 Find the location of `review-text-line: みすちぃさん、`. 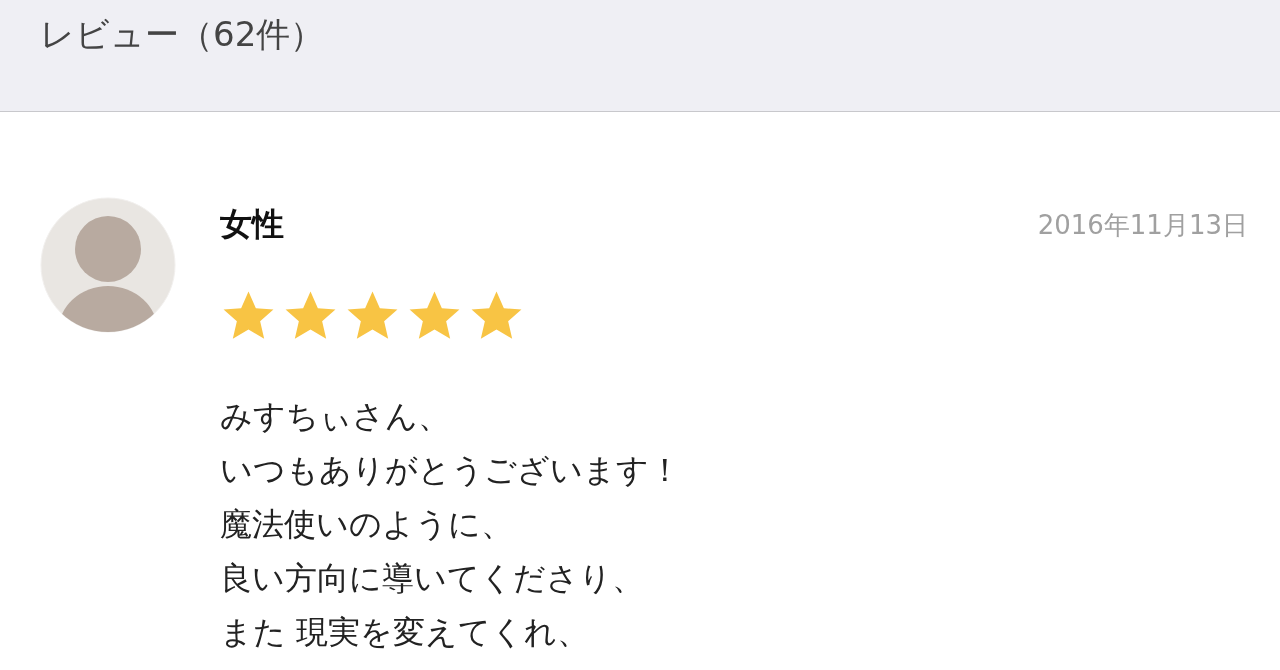

review-text-line: みすちぃさん、 is located at coordinates (335, 416).